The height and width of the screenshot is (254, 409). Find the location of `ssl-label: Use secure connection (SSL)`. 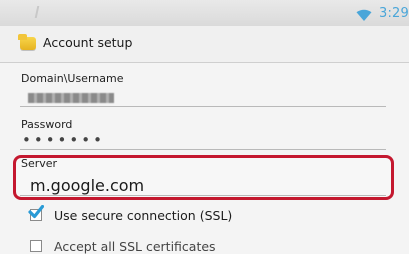

ssl-label: Use secure connection (SSL) is located at coordinates (143, 215).